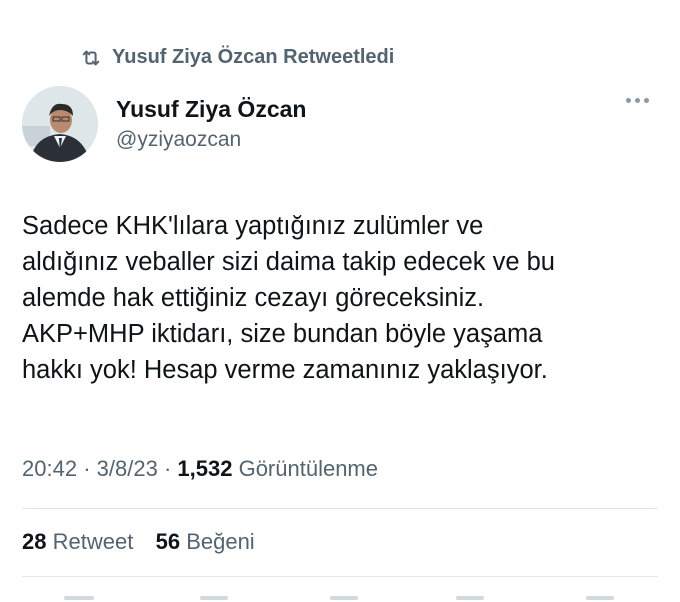  I want to click on retweet-count: 28, so click(34, 541).